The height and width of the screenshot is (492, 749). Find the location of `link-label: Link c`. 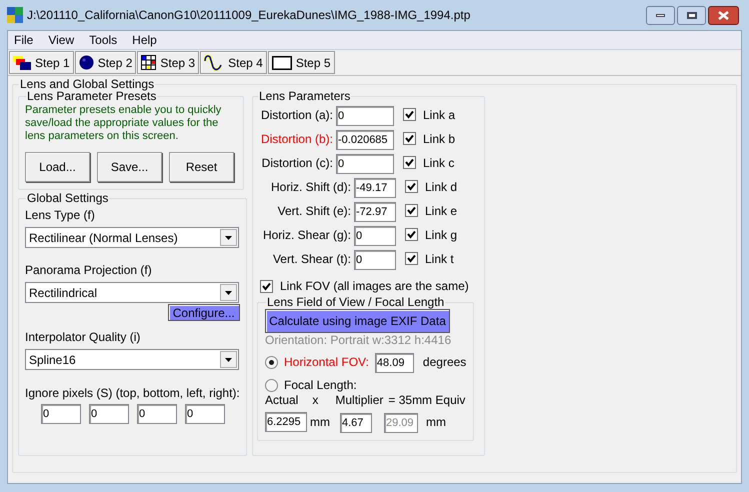

link-label: Link c is located at coordinates (438, 163).